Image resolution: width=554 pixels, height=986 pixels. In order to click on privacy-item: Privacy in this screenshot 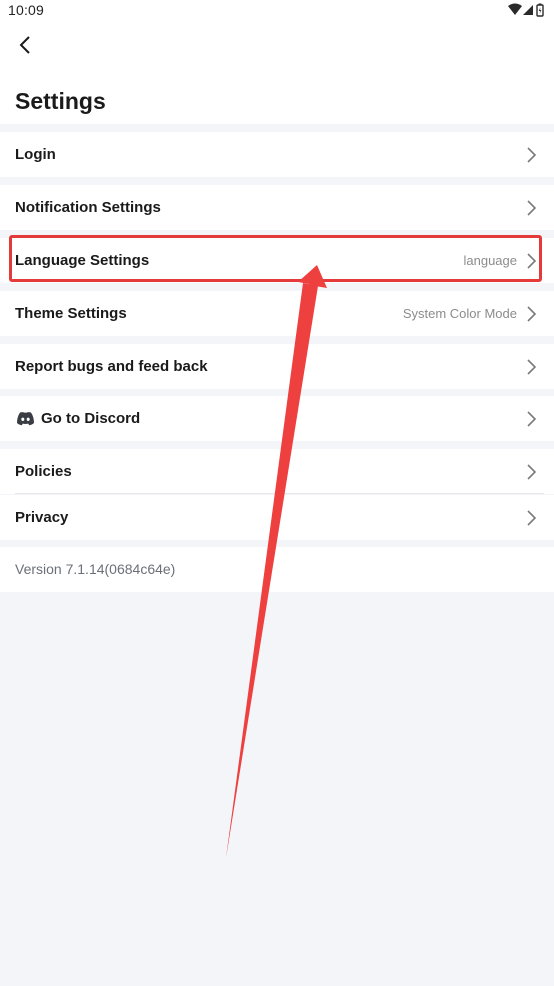, I will do `click(277, 517)`.